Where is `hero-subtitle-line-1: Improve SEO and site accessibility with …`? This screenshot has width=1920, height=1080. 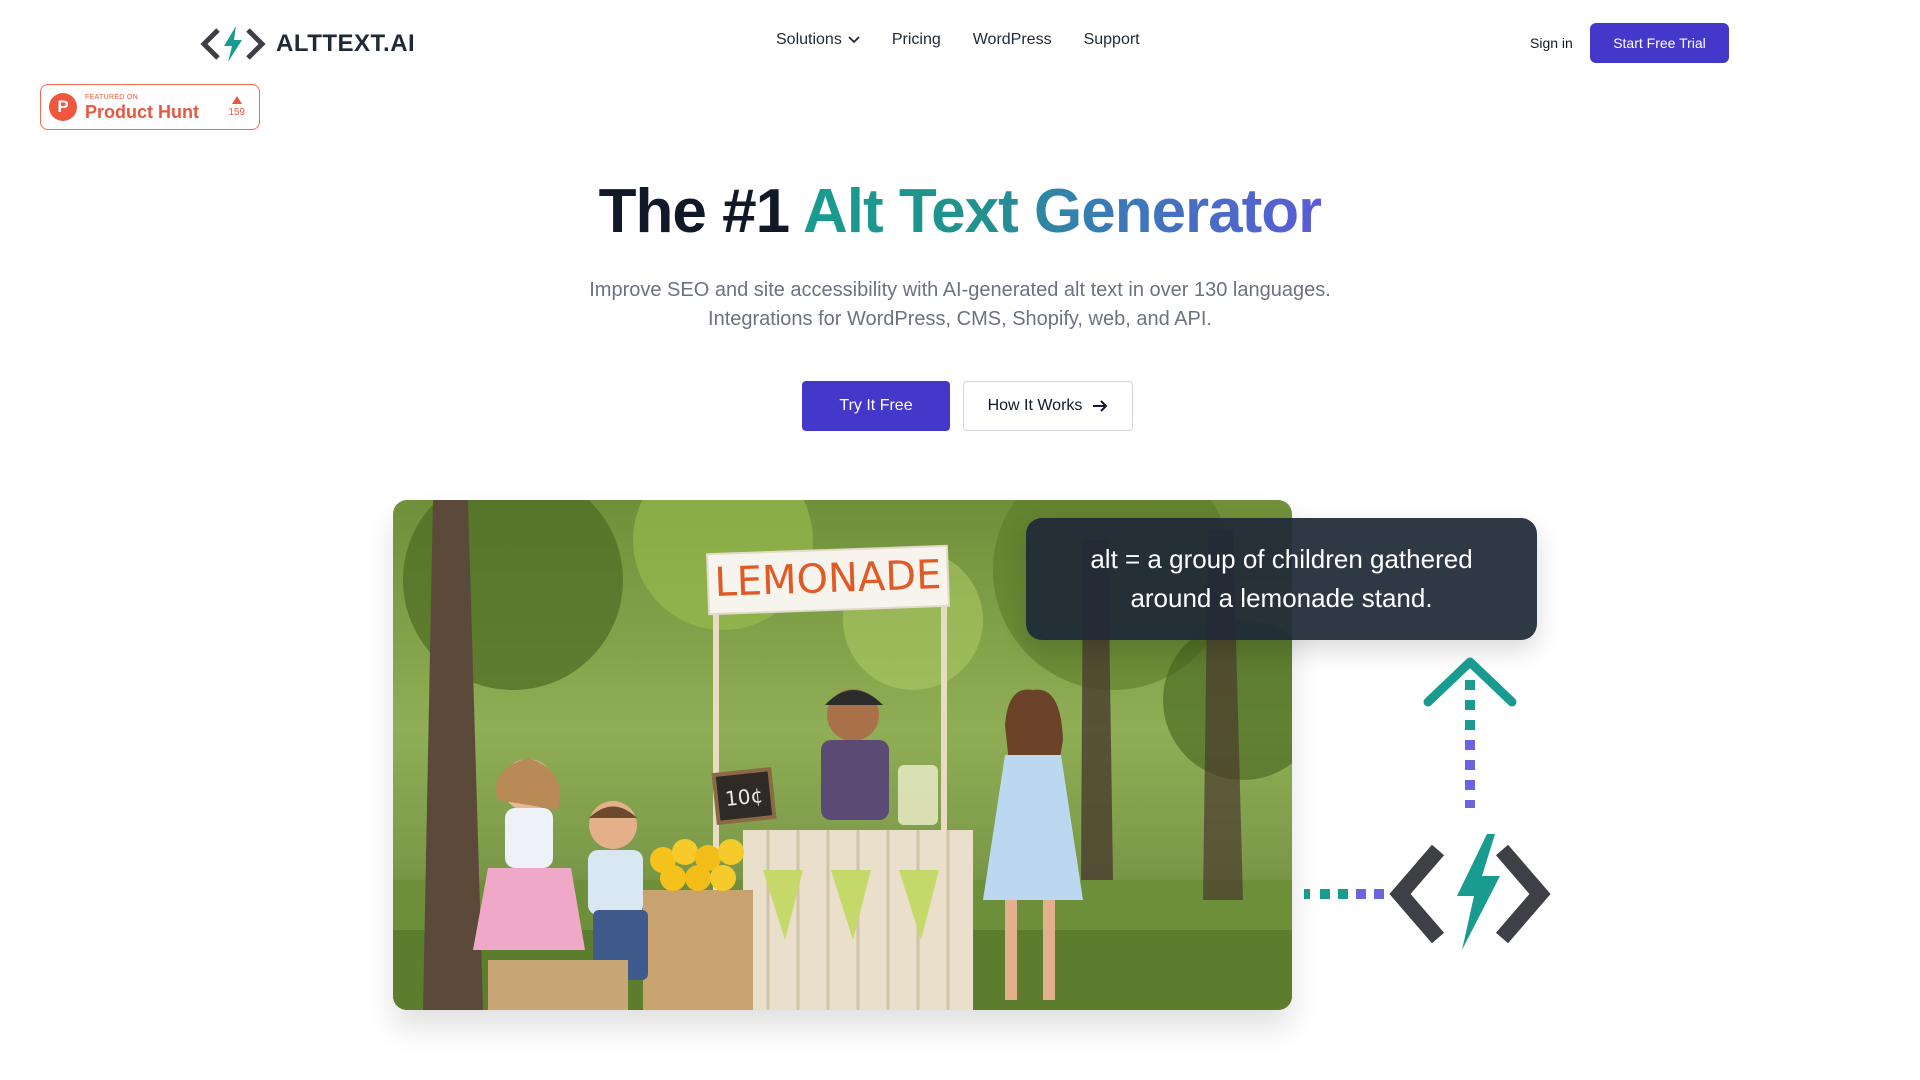
hero-subtitle-line-1: Improve SEO and site accessibility with … is located at coordinates (960, 290).